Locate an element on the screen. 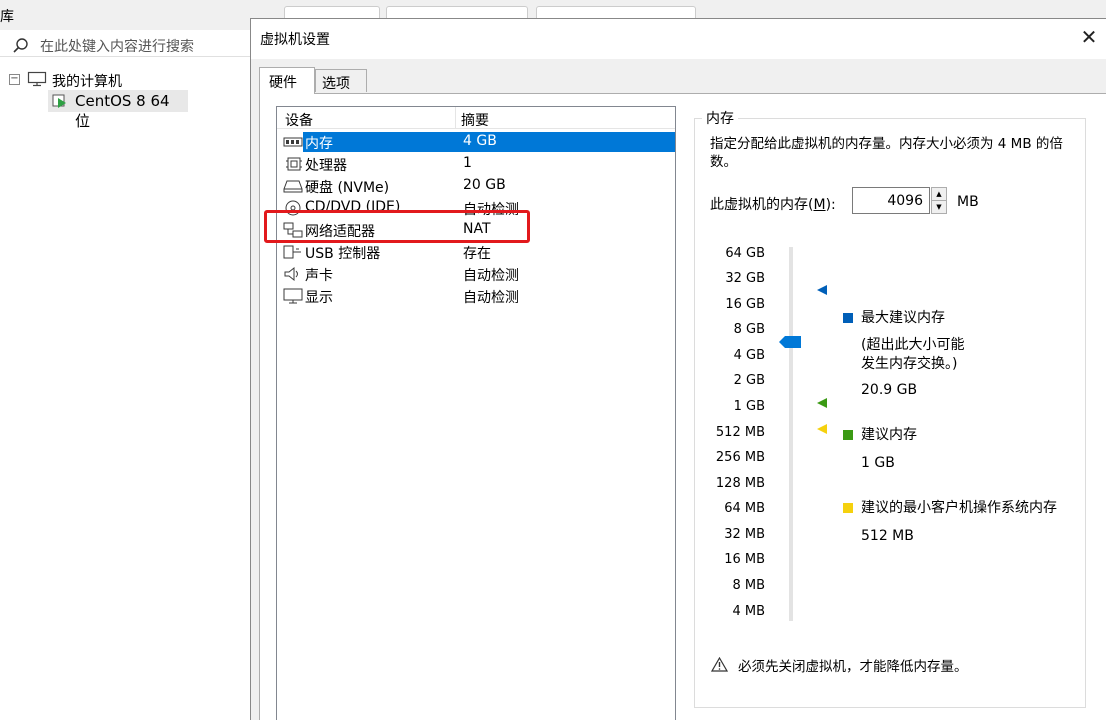 The height and width of the screenshot is (720, 1106). legend-note-max-1: (超出此大小可能 is located at coordinates (913, 345).